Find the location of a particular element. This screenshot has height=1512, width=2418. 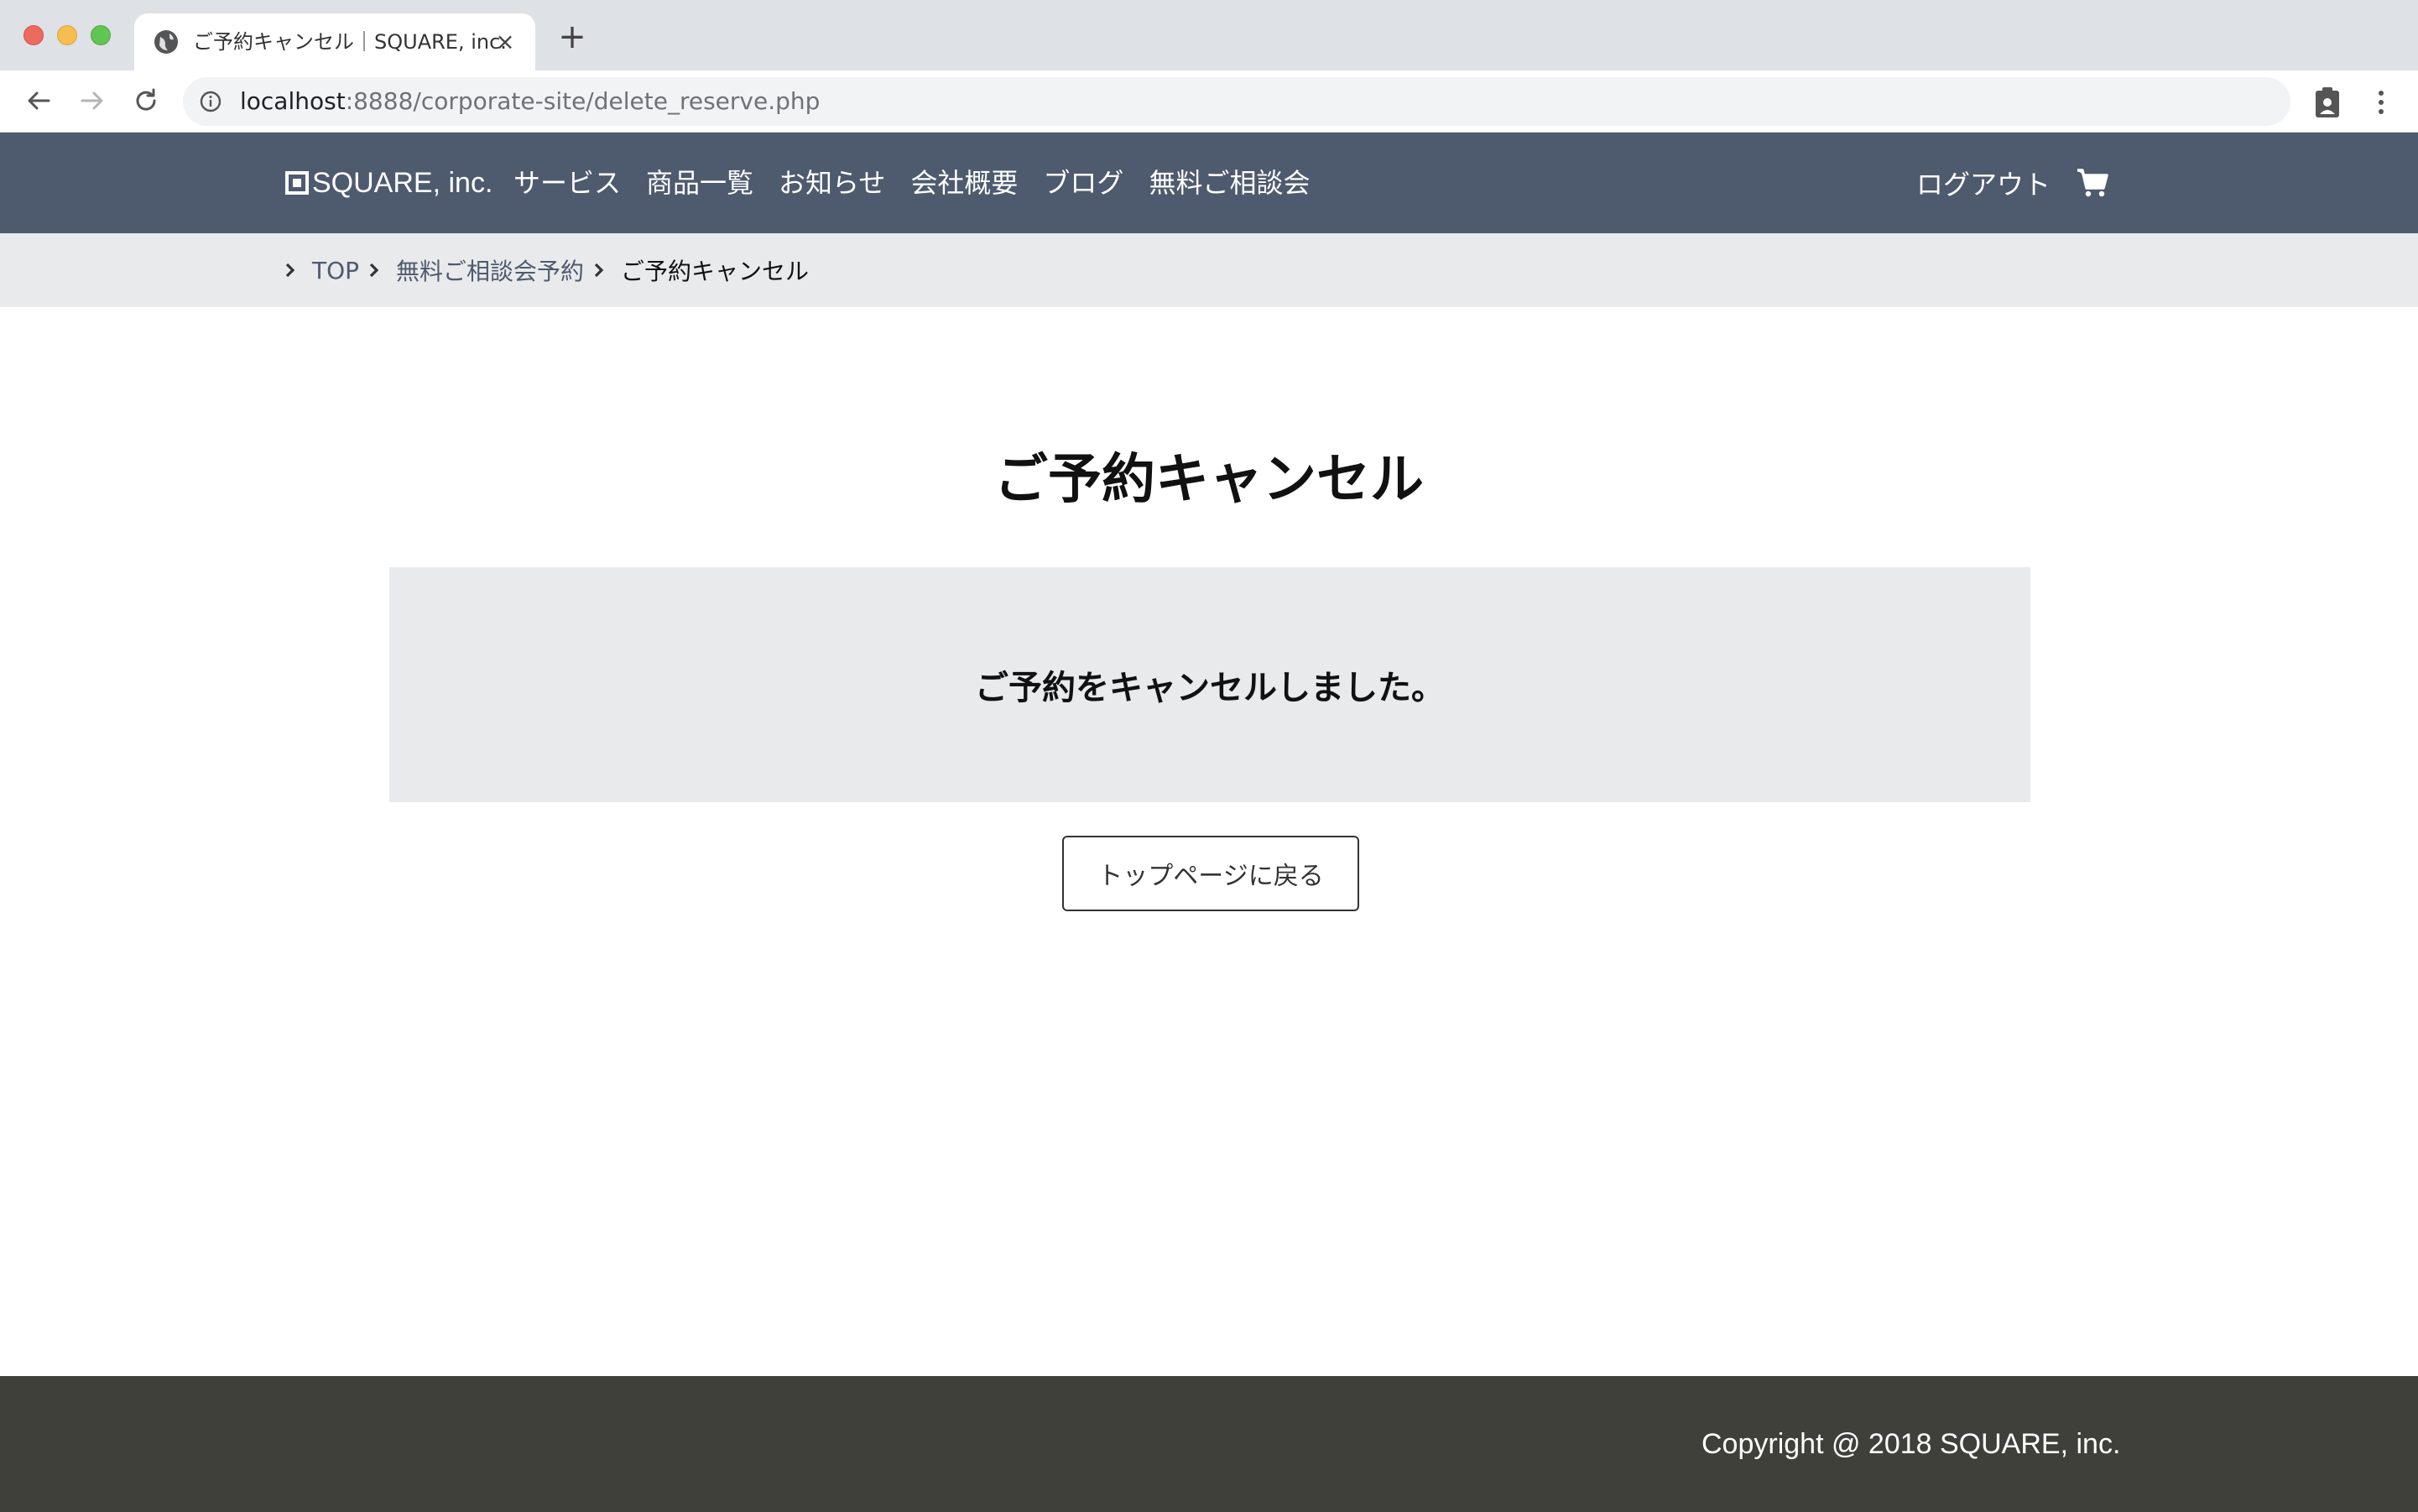

nav-item-services: サービス is located at coordinates (567, 183).